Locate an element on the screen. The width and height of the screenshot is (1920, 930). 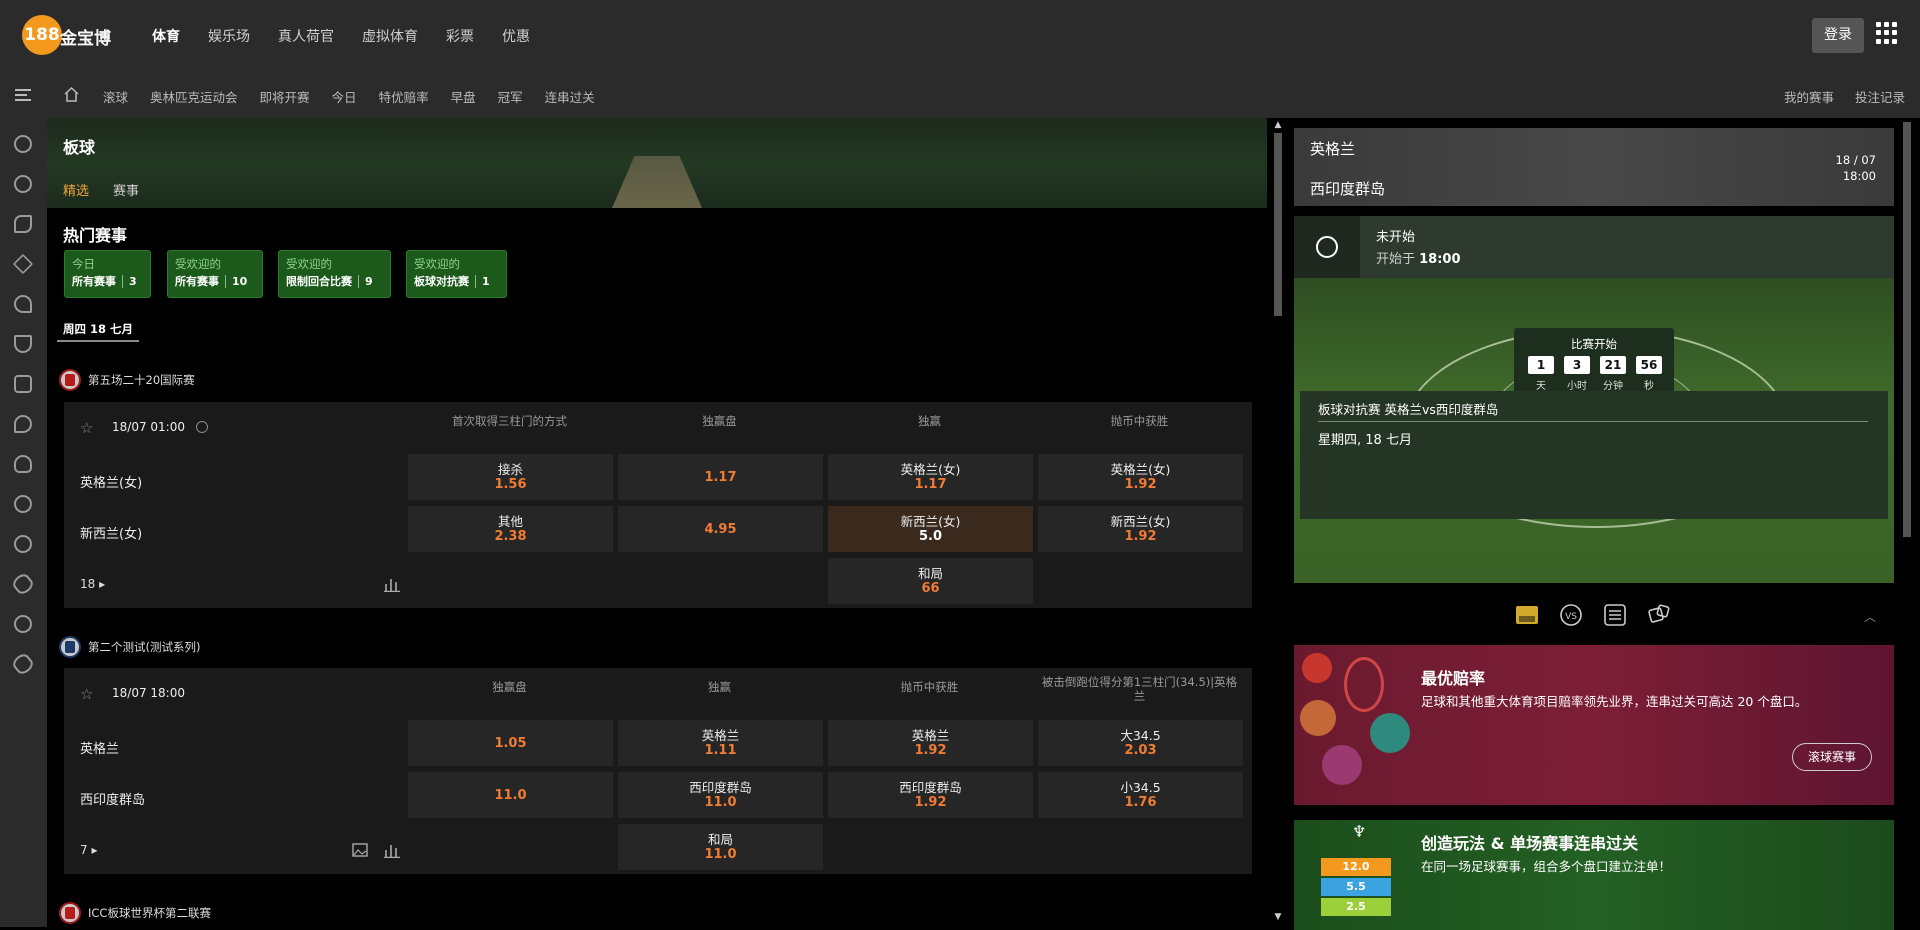
sub-nav: 滚球 奥林匹克运动会 即将开赛 今日 特优赔率 早盘 冠军 连串过关 is located at coordinates (360, 96).